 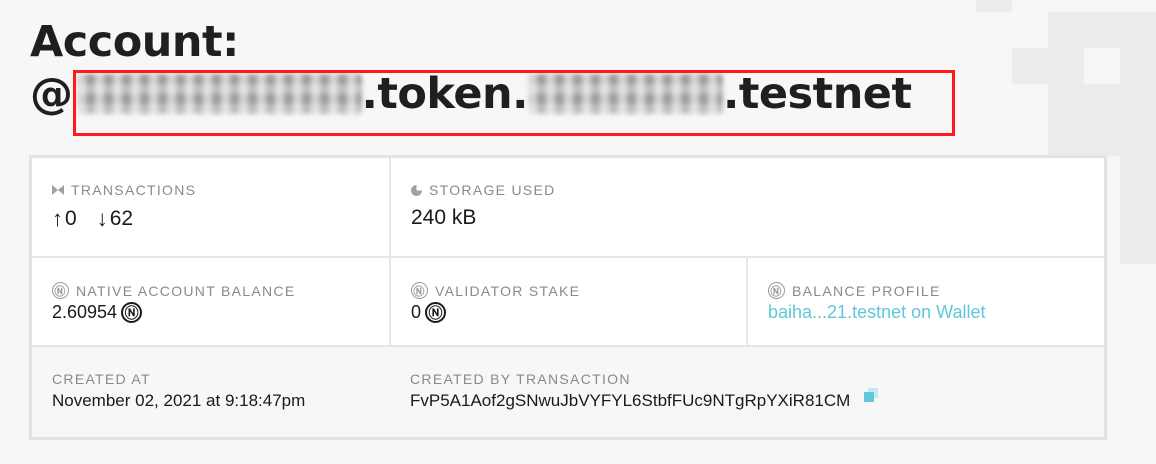 What do you see at coordinates (134, 42) in the screenshot?
I see `title-prefix: Account:` at bounding box center [134, 42].